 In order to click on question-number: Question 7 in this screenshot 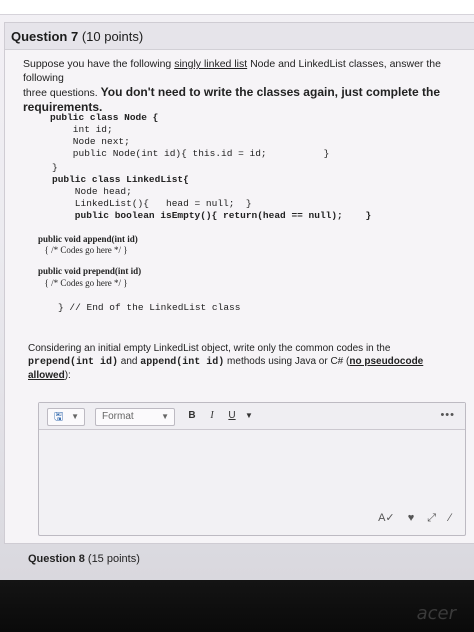, I will do `click(45, 36)`.